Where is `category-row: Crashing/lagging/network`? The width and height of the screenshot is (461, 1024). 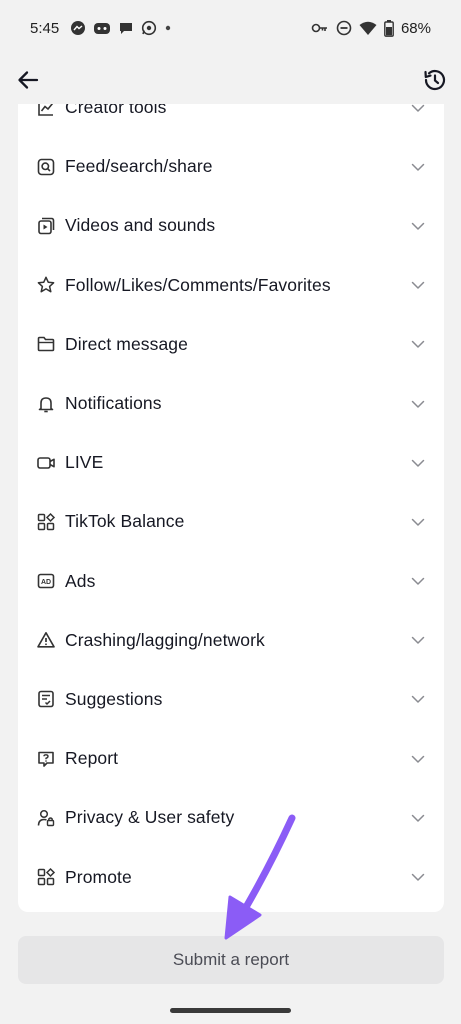 category-row: Crashing/lagging/network is located at coordinates (231, 640).